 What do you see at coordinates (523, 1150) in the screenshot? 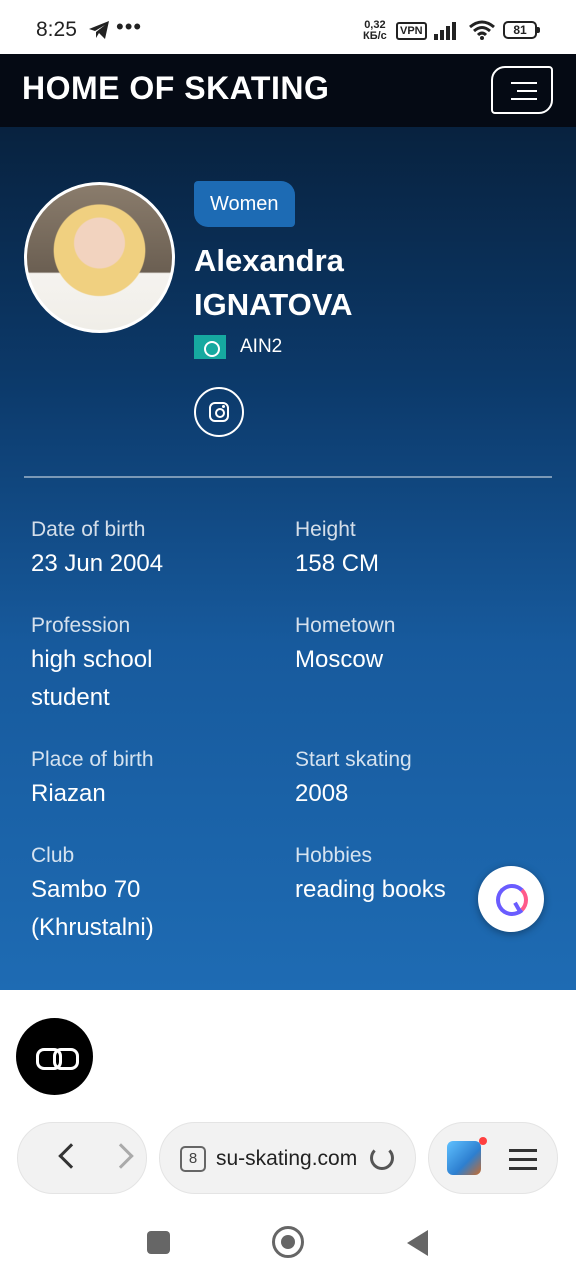
I see `browser-menu-icon` at bounding box center [523, 1150].